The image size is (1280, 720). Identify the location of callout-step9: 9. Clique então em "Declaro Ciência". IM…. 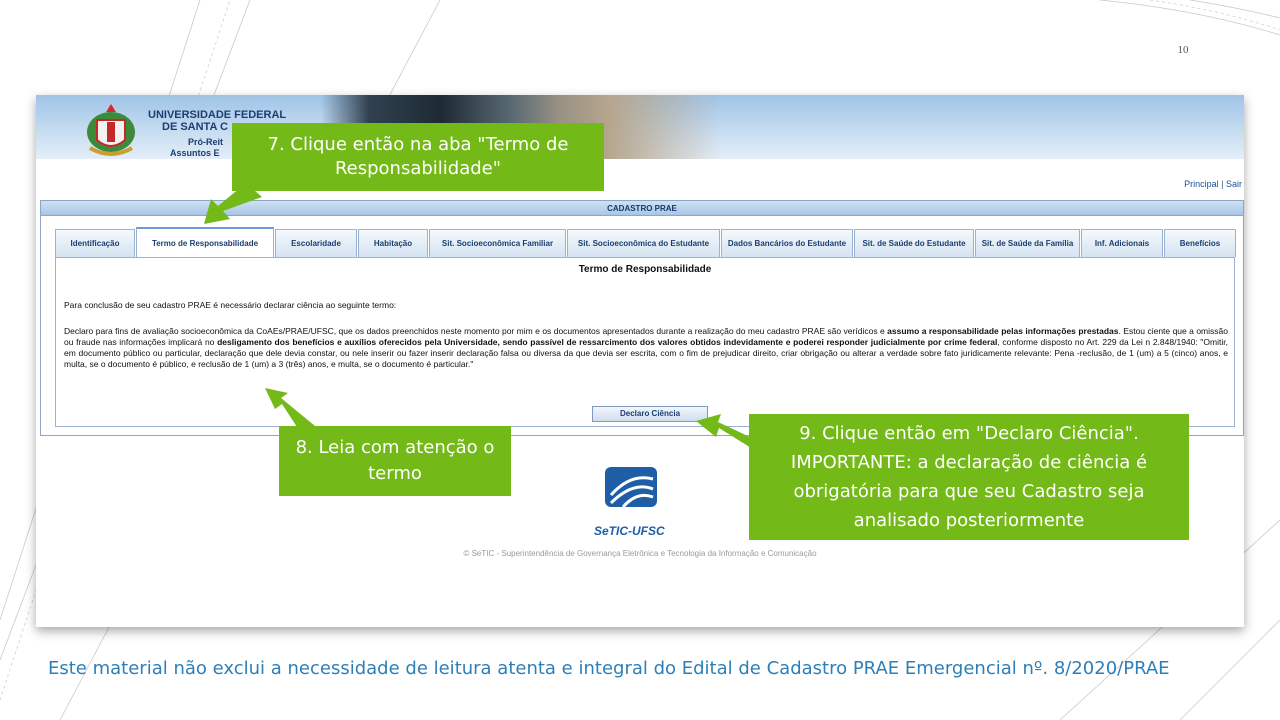
(969, 477).